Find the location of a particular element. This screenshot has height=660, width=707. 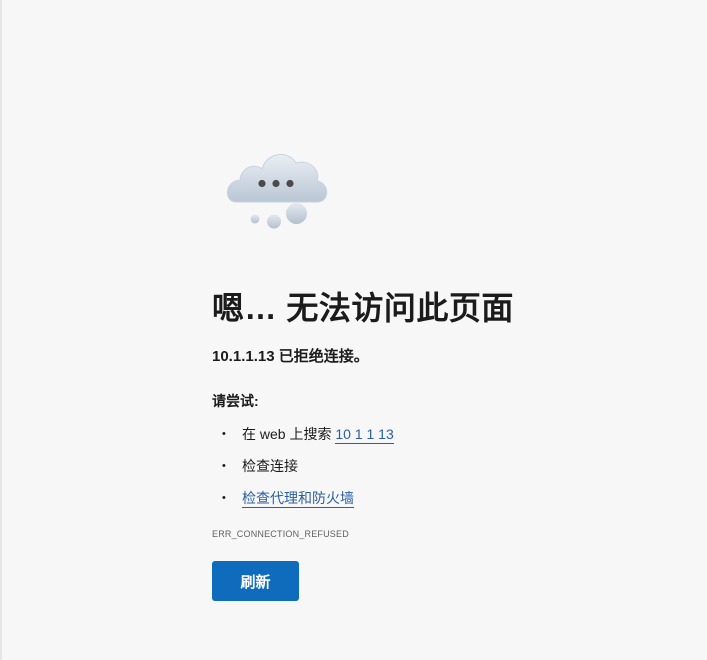

suggestion-check-connection-text: 检查连接 is located at coordinates (270, 466).